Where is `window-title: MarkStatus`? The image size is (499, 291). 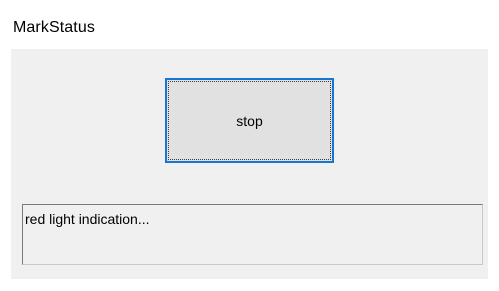 window-title: MarkStatus is located at coordinates (54, 27).